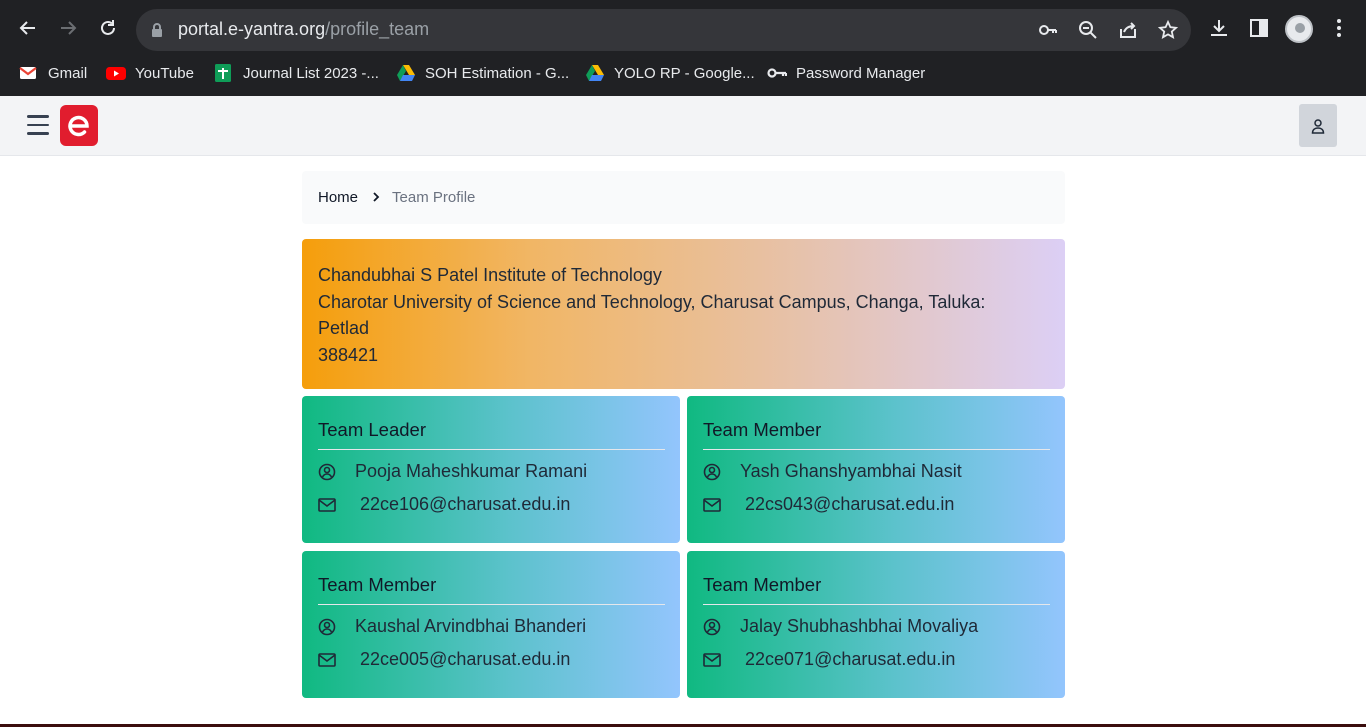 The image size is (1366, 727). Describe the element at coordinates (850, 659) in the screenshot. I see `member-email: 22ce071@charusat.edu.in` at that location.